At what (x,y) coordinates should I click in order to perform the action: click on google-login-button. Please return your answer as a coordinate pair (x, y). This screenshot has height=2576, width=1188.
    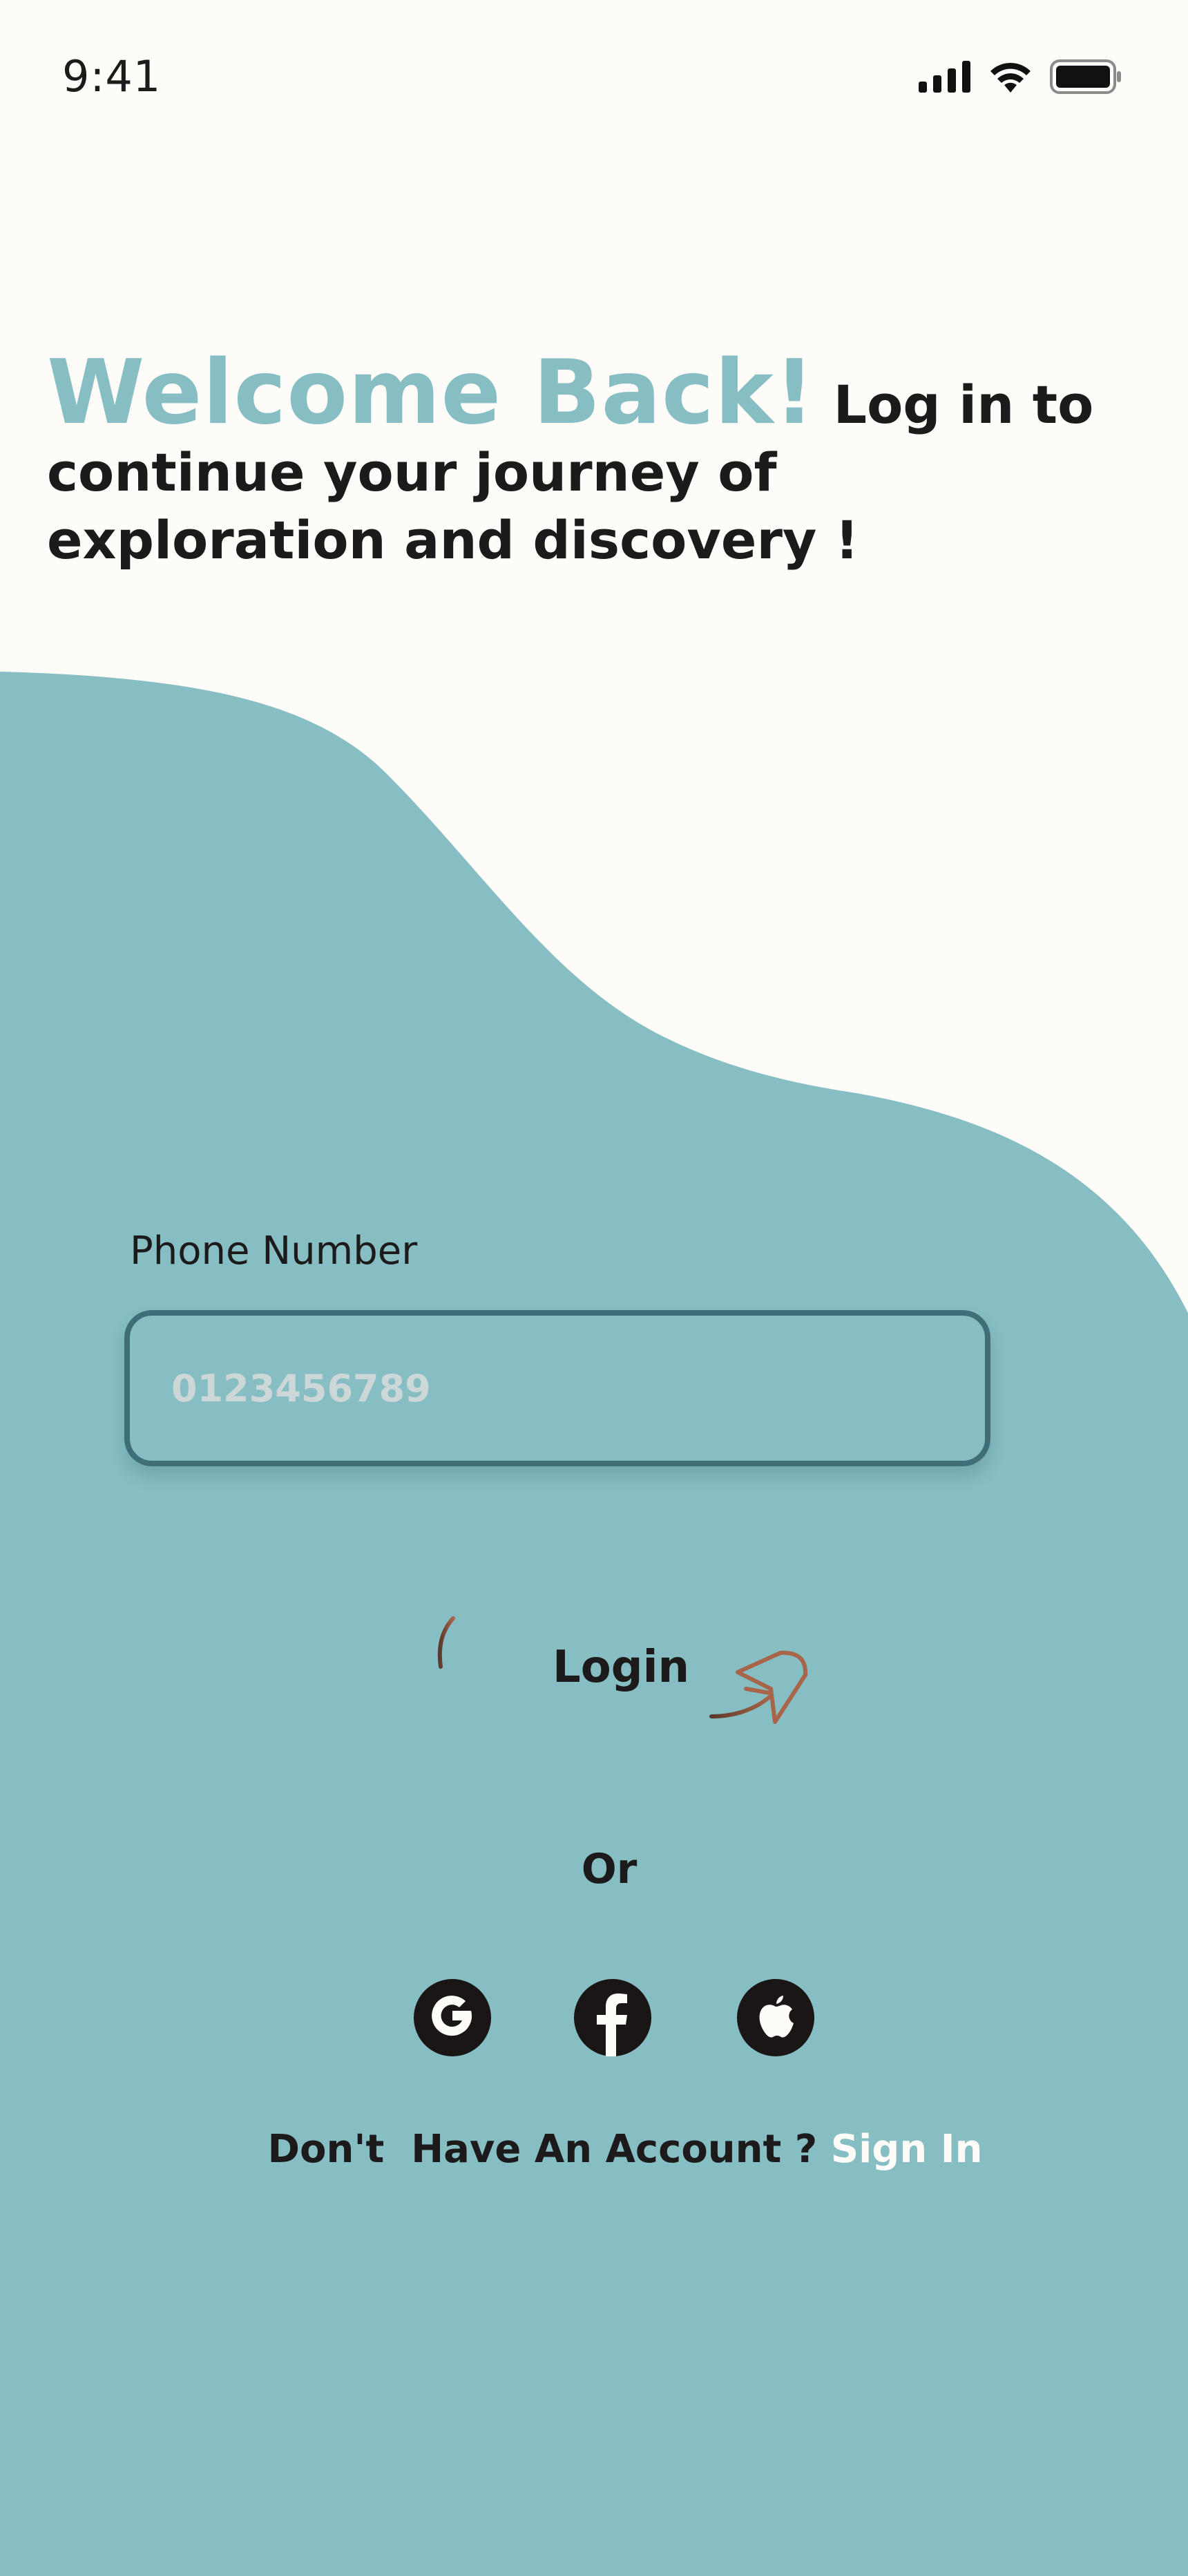
    Looking at the image, I should click on (452, 2017).